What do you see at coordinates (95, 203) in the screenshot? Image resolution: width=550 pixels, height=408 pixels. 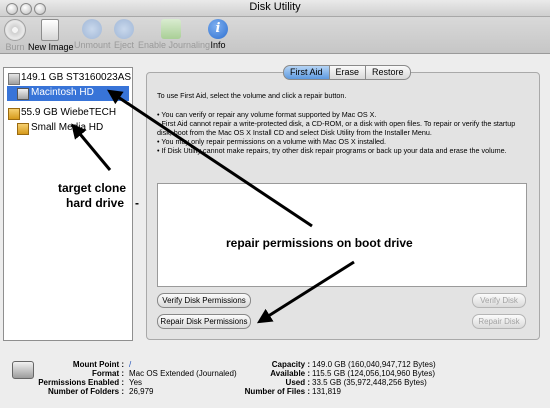 I see `annotation-hard-drive: hard drive` at bounding box center [95, 203].